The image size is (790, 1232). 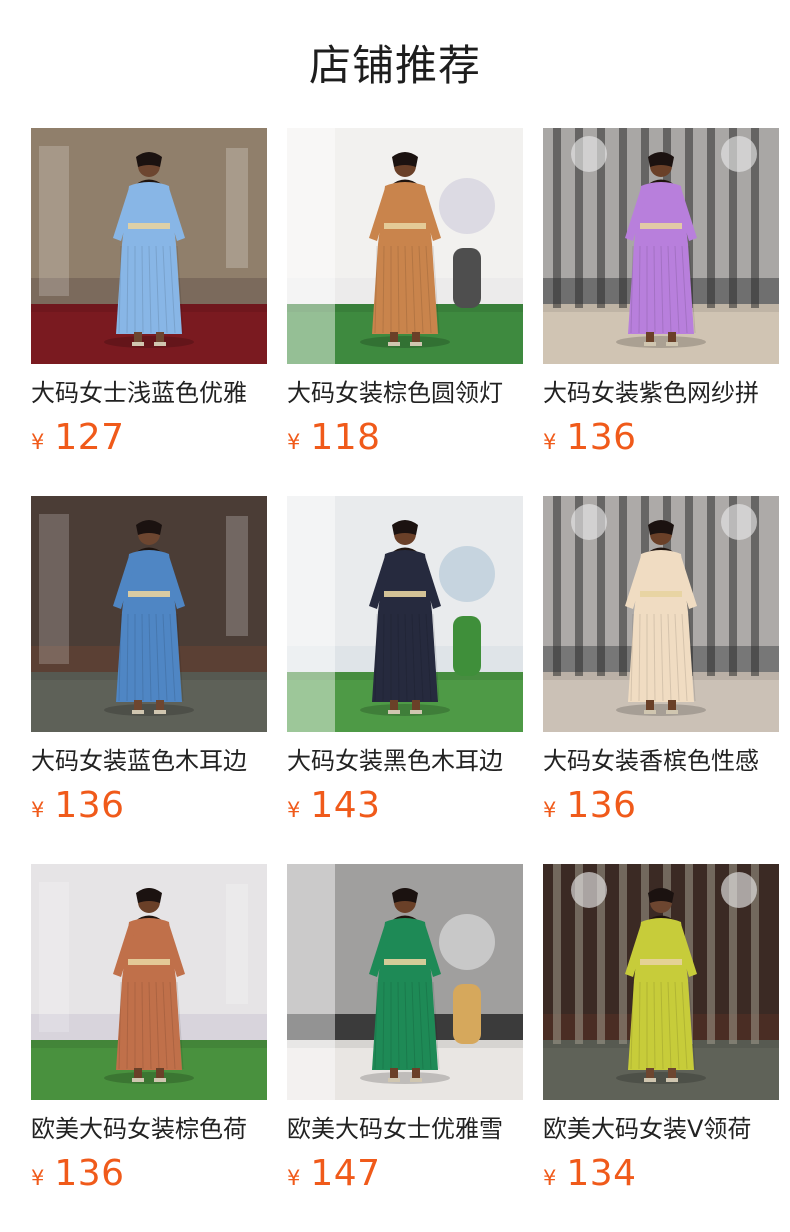 I want to click on product-name: 大码女装香槟色性感, so click(x=661, y=761).